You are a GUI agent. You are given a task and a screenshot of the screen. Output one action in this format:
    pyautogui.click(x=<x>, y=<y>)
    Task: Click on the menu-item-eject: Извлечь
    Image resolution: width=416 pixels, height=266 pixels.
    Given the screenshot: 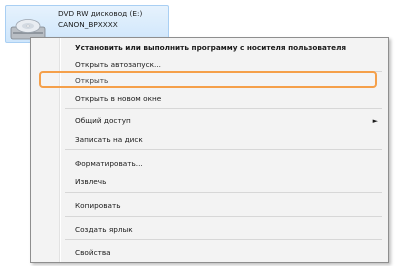 What is the action you would take?
    pyautogui.click(x=90, y=181)
    